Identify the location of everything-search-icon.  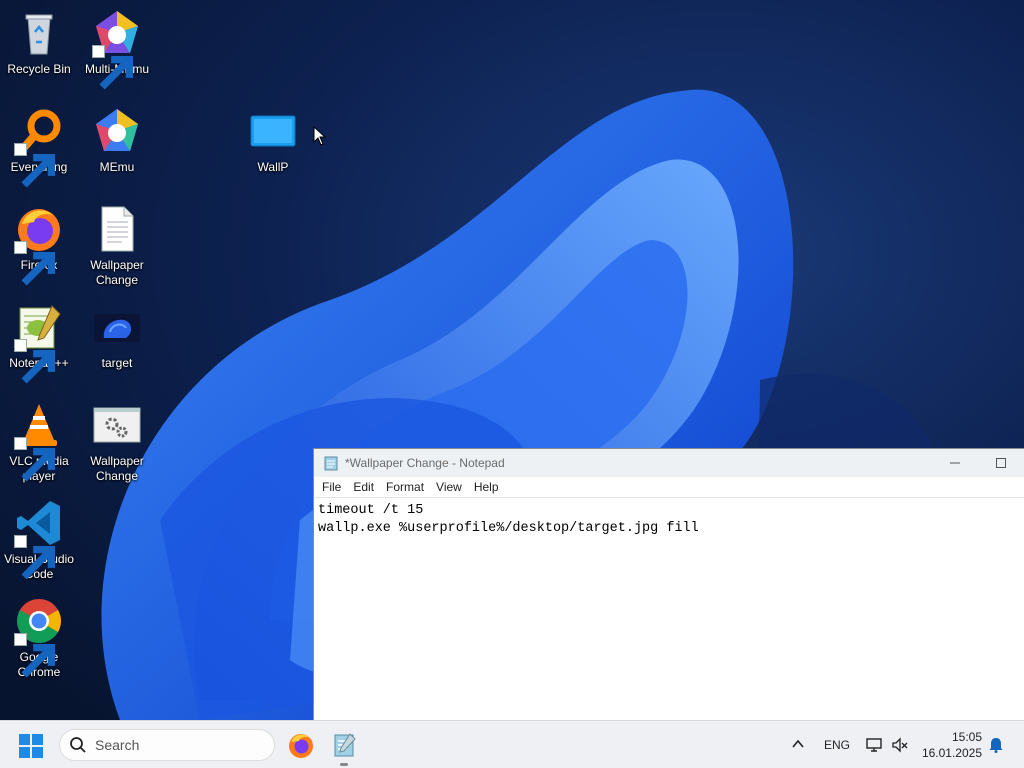
(39, 147).